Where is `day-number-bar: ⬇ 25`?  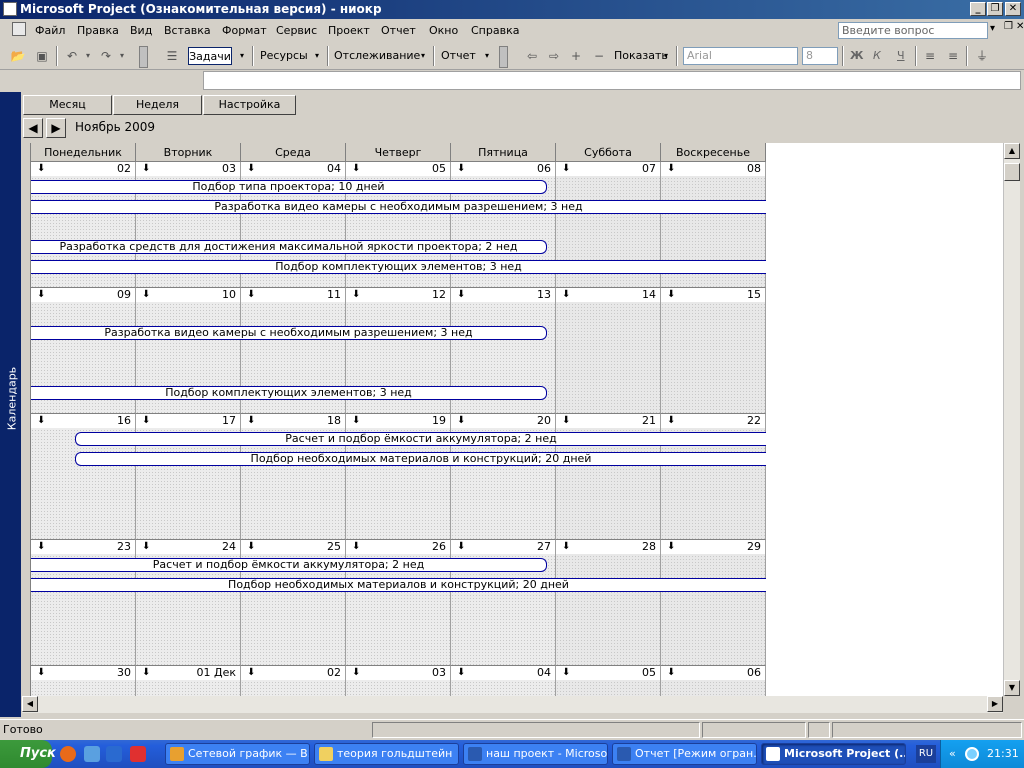
day-number-bar: ⬇ 25 is located at coordinates (293, 547).